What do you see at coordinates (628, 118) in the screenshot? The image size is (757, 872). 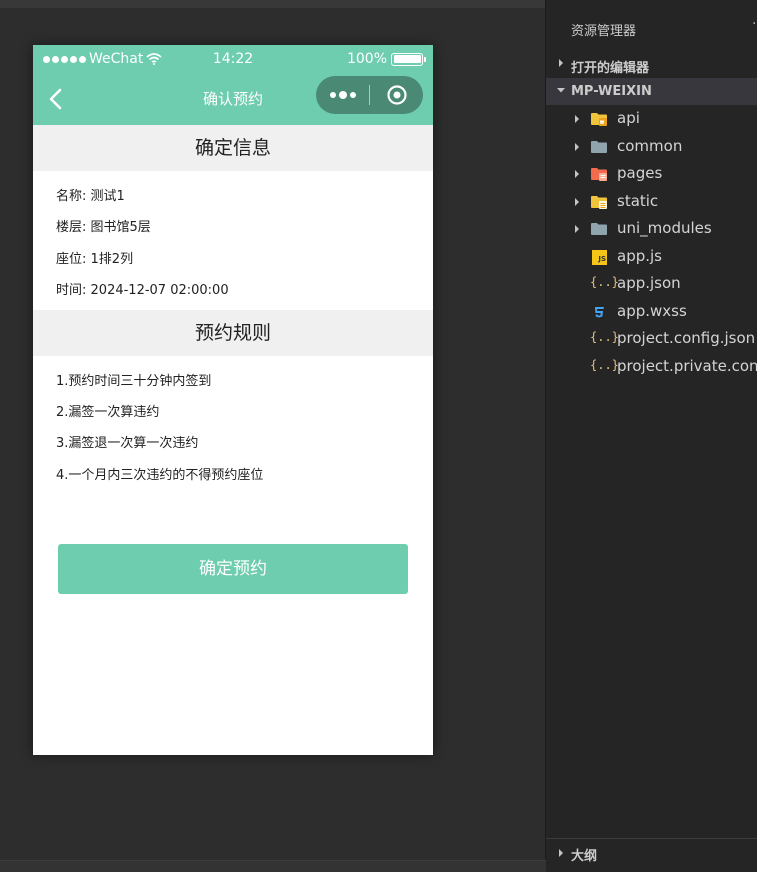 I see `tree-item-label: api` at bounding box center [628, 118].